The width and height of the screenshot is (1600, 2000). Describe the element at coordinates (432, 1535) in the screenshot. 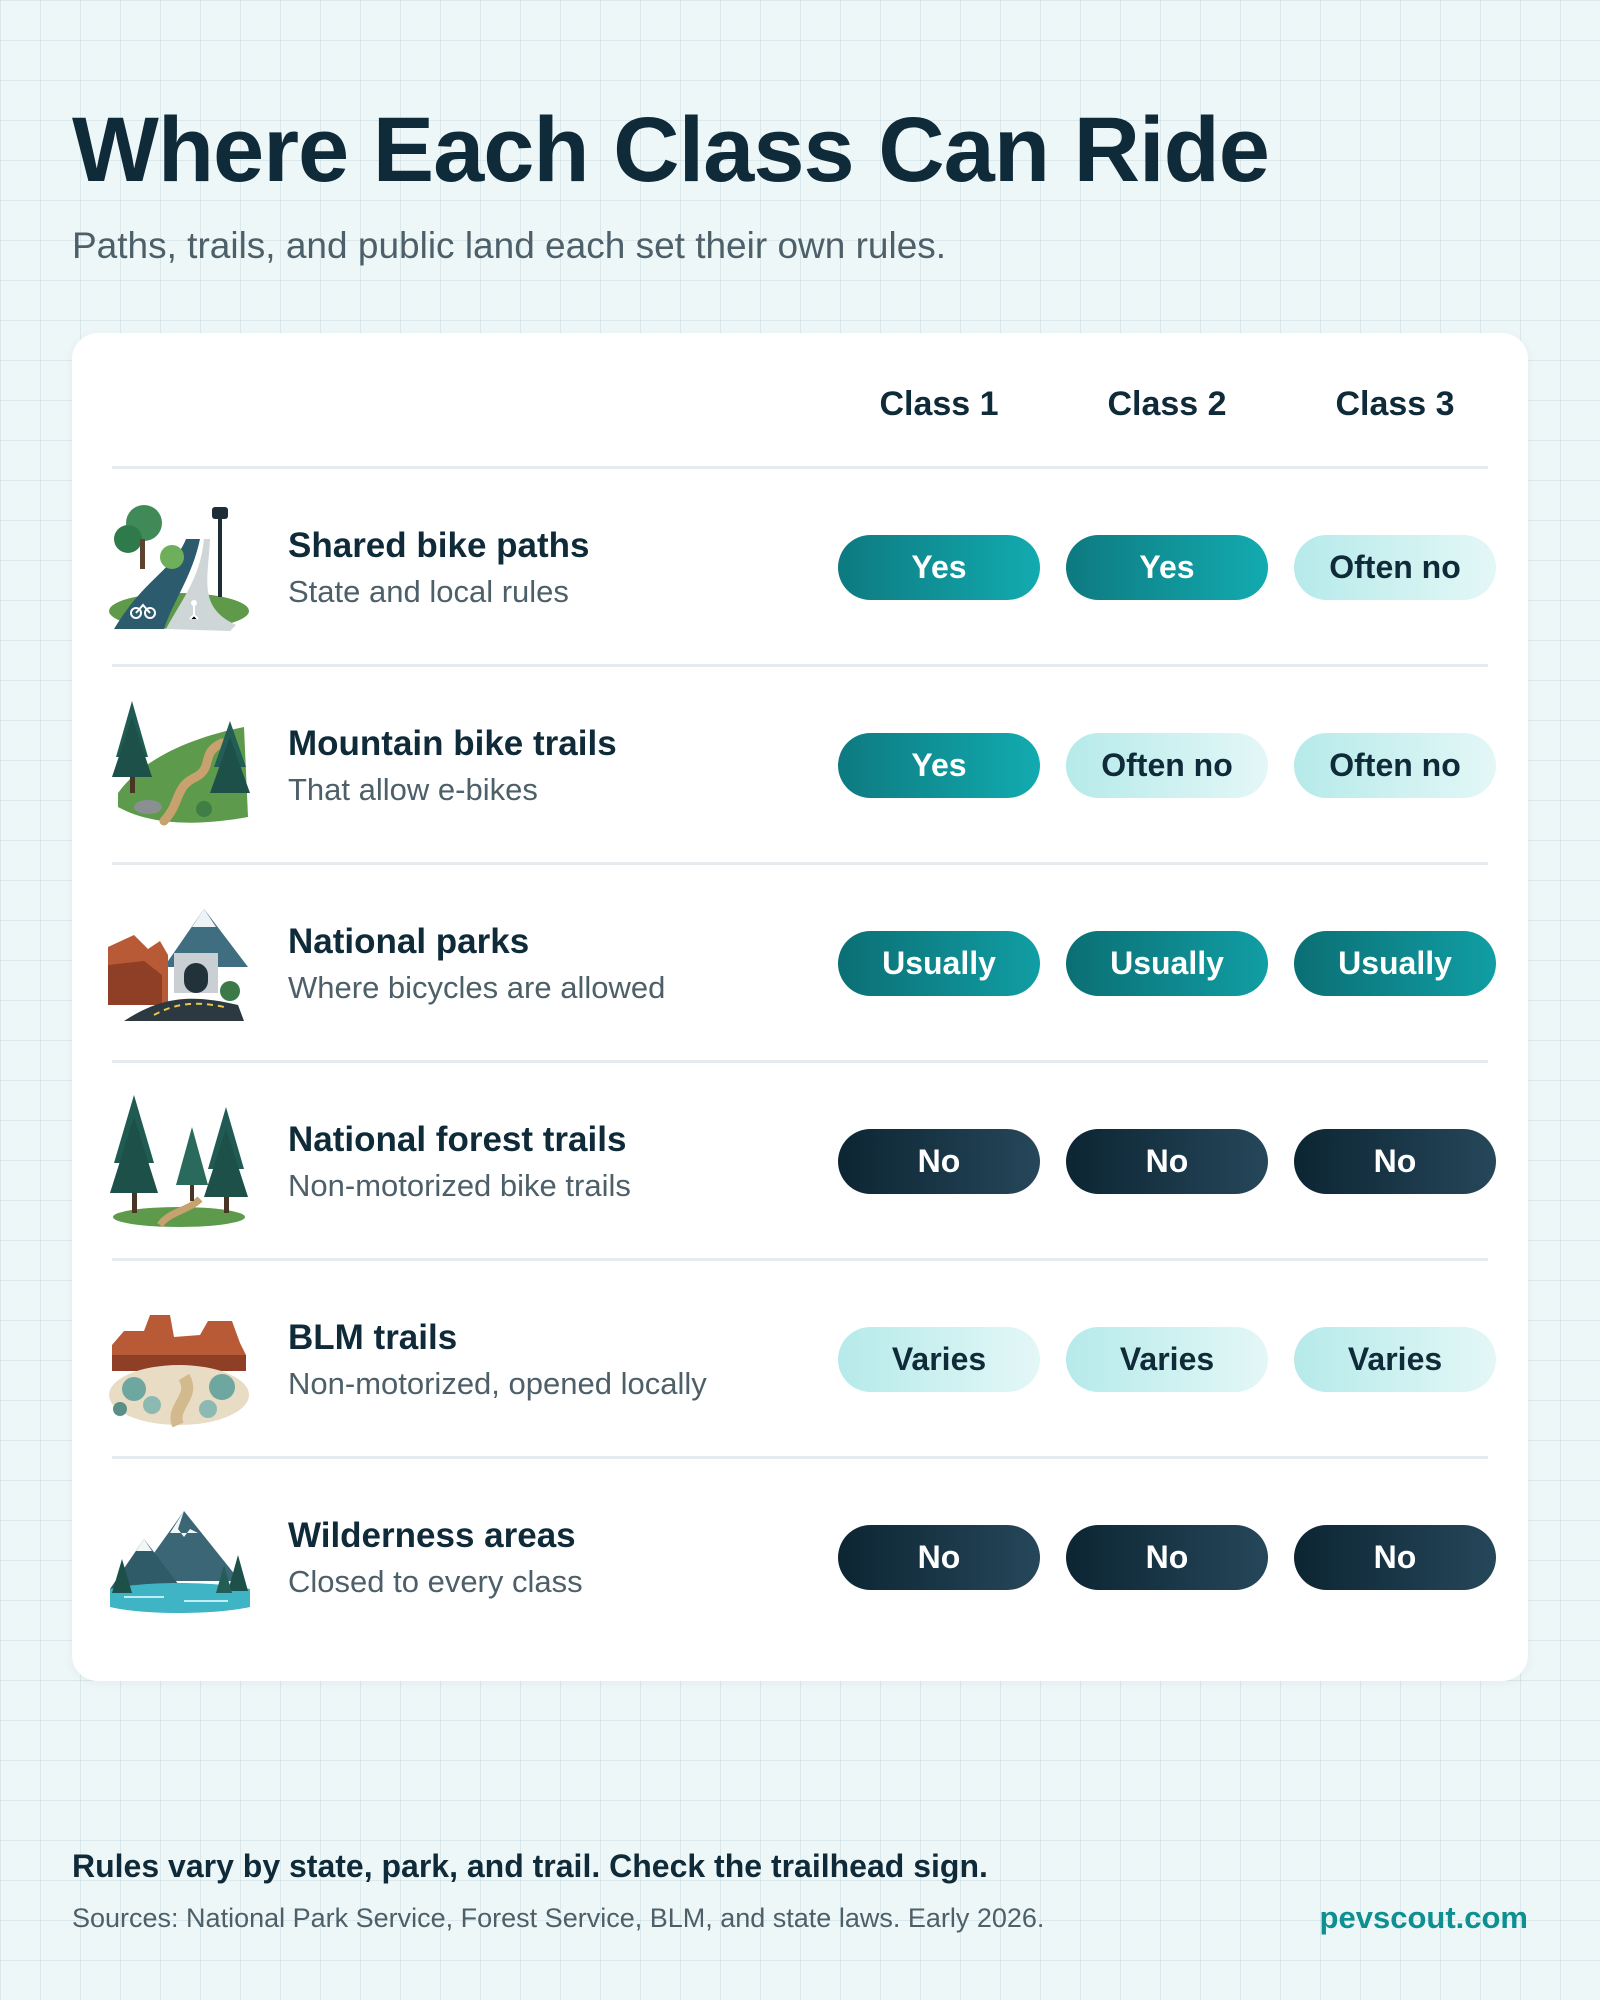

I see `row-title: Wilderness areas` at that location.